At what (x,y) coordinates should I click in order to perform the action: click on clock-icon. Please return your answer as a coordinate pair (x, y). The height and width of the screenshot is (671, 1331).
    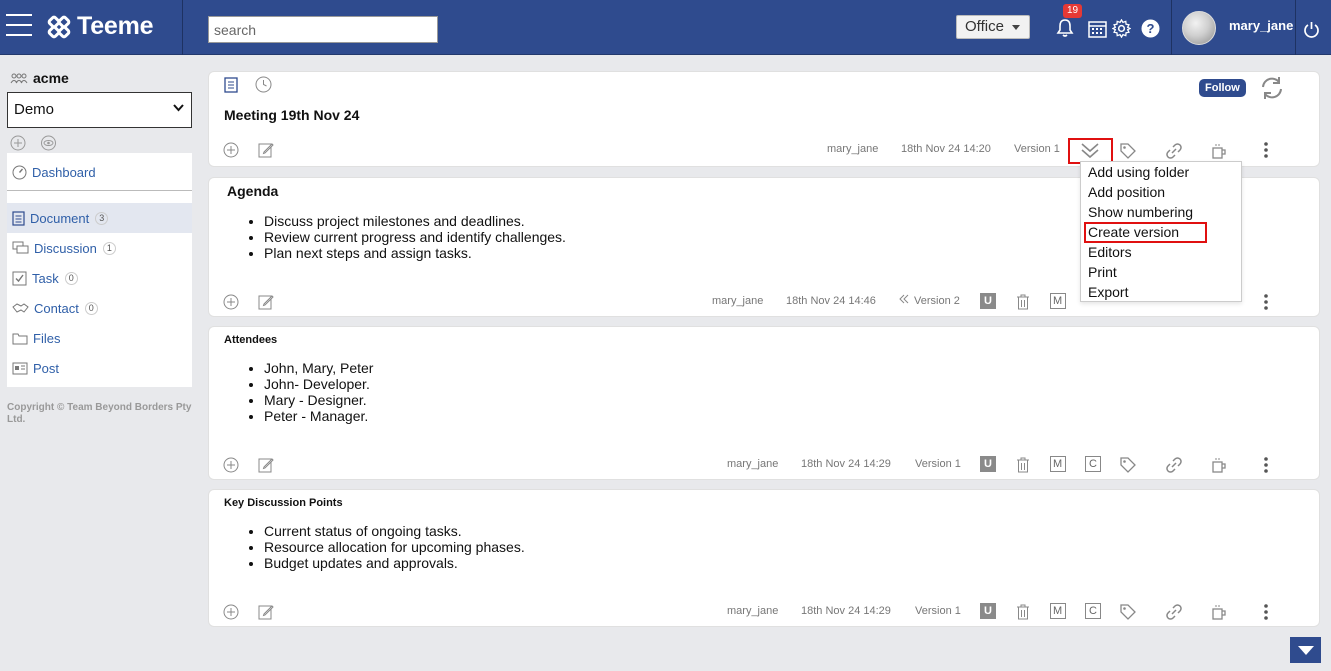
    Looking at the image, I should click on (263, 84).